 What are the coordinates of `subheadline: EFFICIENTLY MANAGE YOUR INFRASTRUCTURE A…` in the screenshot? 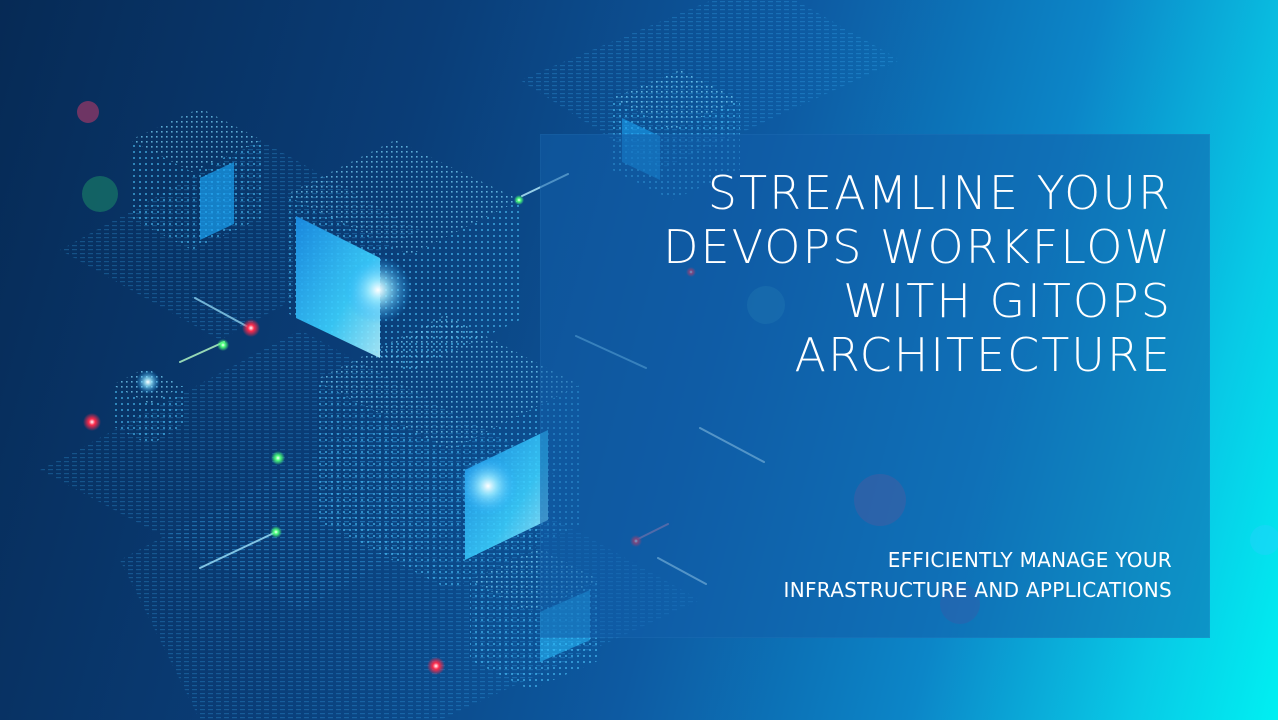 It's located at (892, 575).